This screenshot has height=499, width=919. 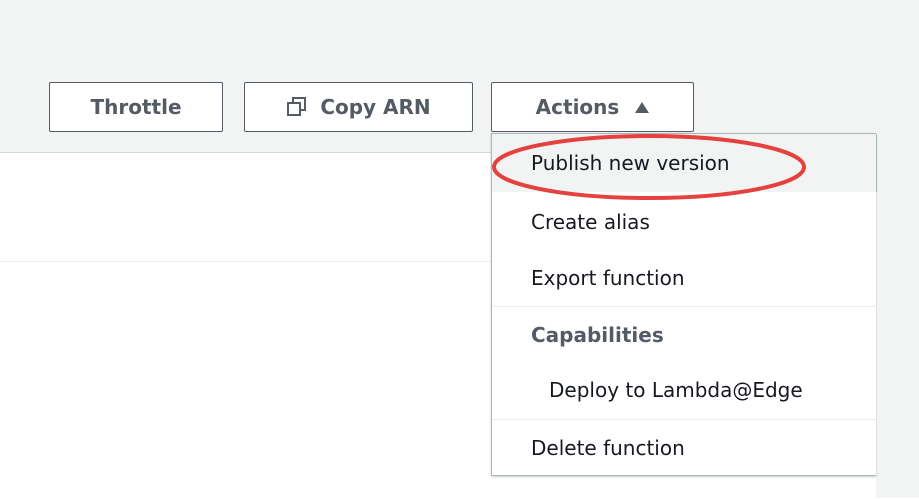 What do you see at coordinates (245, 261) in the screenshot?
I see `panel-divider` at bounding box center [245, 261].